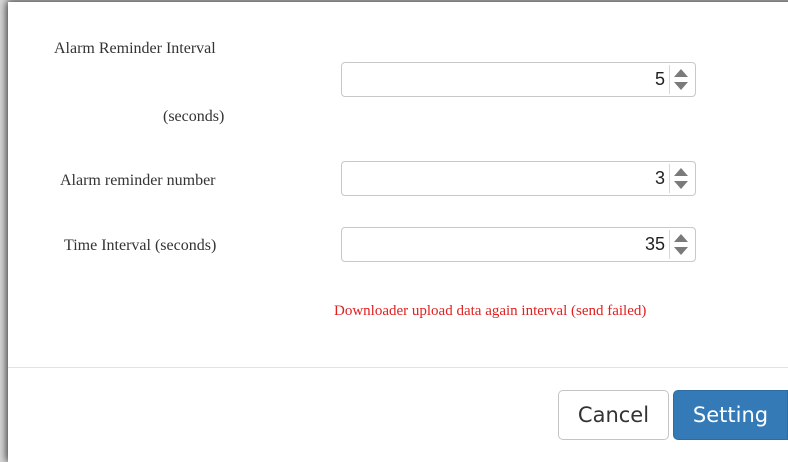 This screenshot has height=462, width=788. Describe the element at coordinates (613, 415) in the screenshot. I see `cancel-button: Cancel` at that location.